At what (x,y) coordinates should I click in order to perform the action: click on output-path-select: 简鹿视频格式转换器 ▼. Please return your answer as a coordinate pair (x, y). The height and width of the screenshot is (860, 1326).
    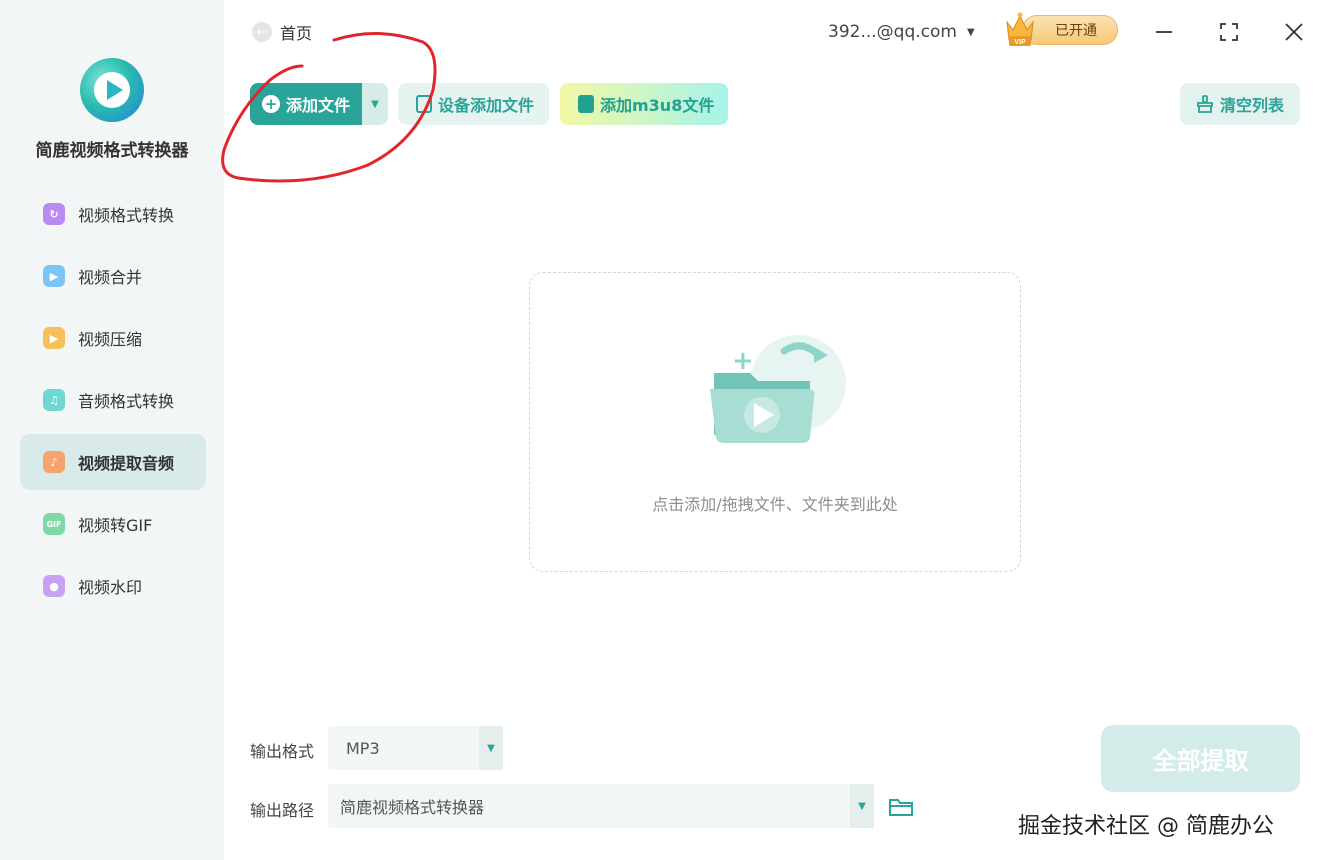
    Looking at the image, I should click on (601, 806).